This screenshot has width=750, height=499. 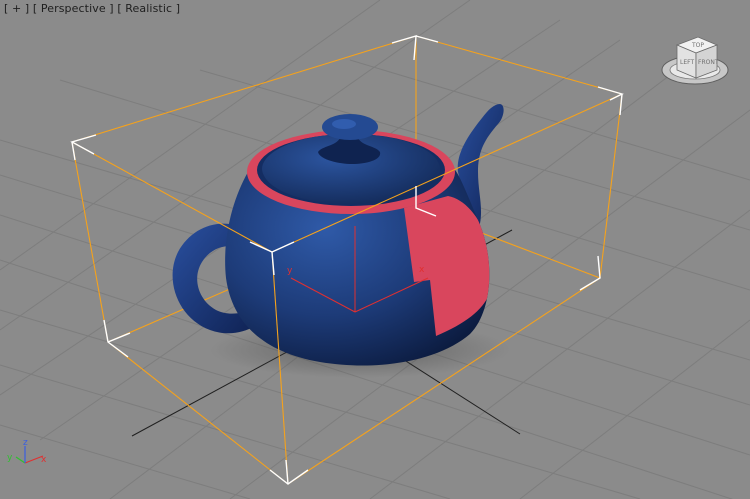 What do you see at coordinates (695, 60) in the screenshot?
I see `viewcube-icon: LEFT FRONT TOP` at bounding box center [695, 60].